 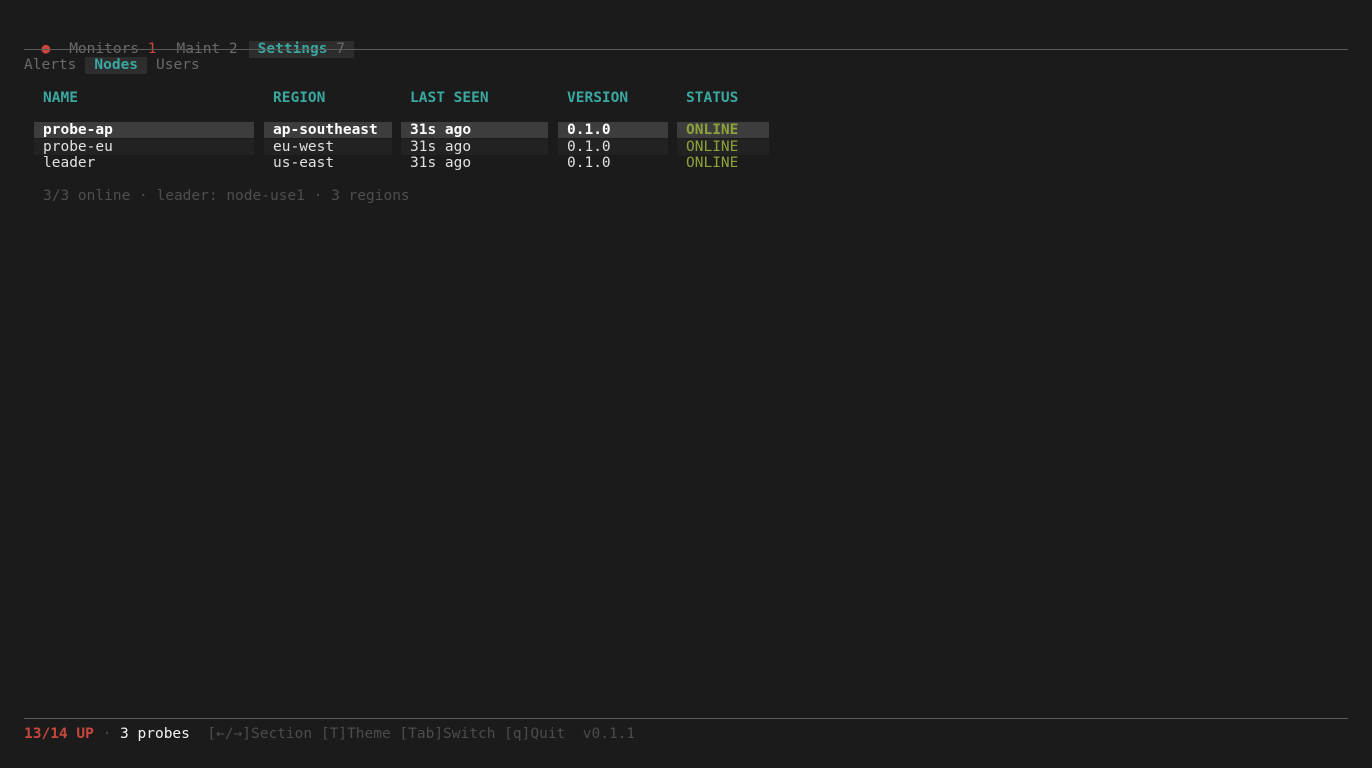 What do you see at coordinates (69, 163) in the screenshot?
I see `node-name-cell: leader` at bounding box center [69, 163].